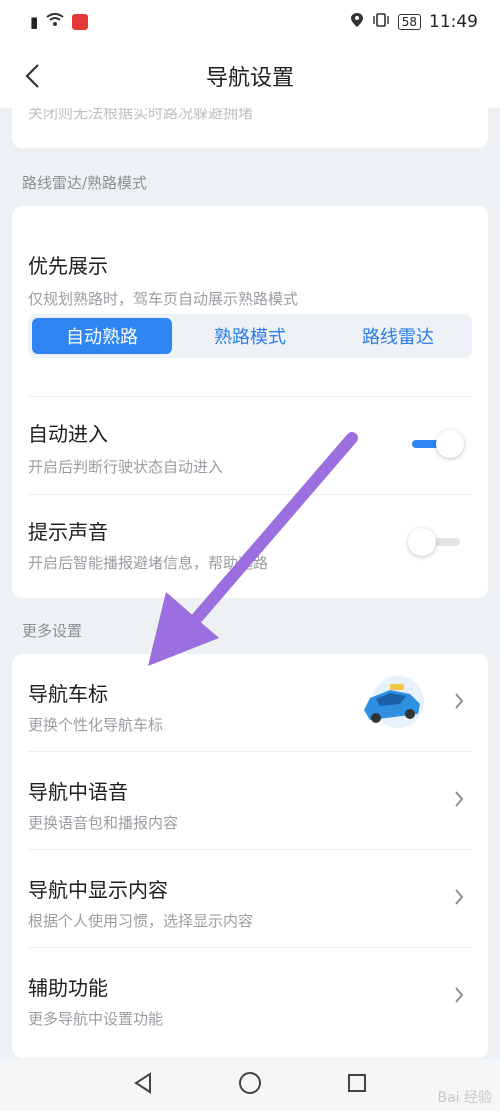 The height and width of the screenshot is (1111, 500). Describe the element at coordinates (34, 22) in the screenshot. I see `notification-icon: ▮` at that location.